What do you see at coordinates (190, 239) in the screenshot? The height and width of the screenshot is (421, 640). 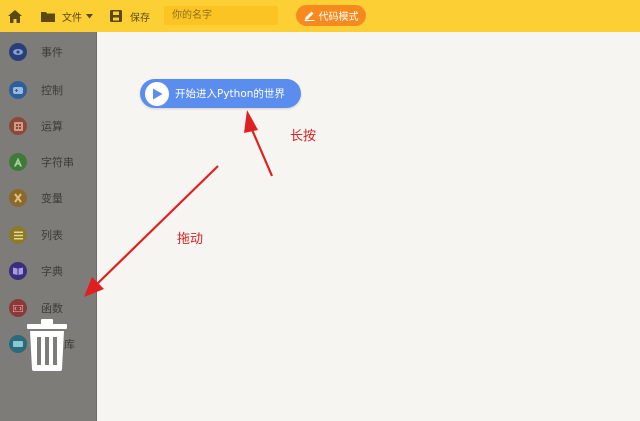 I see `drag-annotation: 拖动` at bounding box center [190, 239].